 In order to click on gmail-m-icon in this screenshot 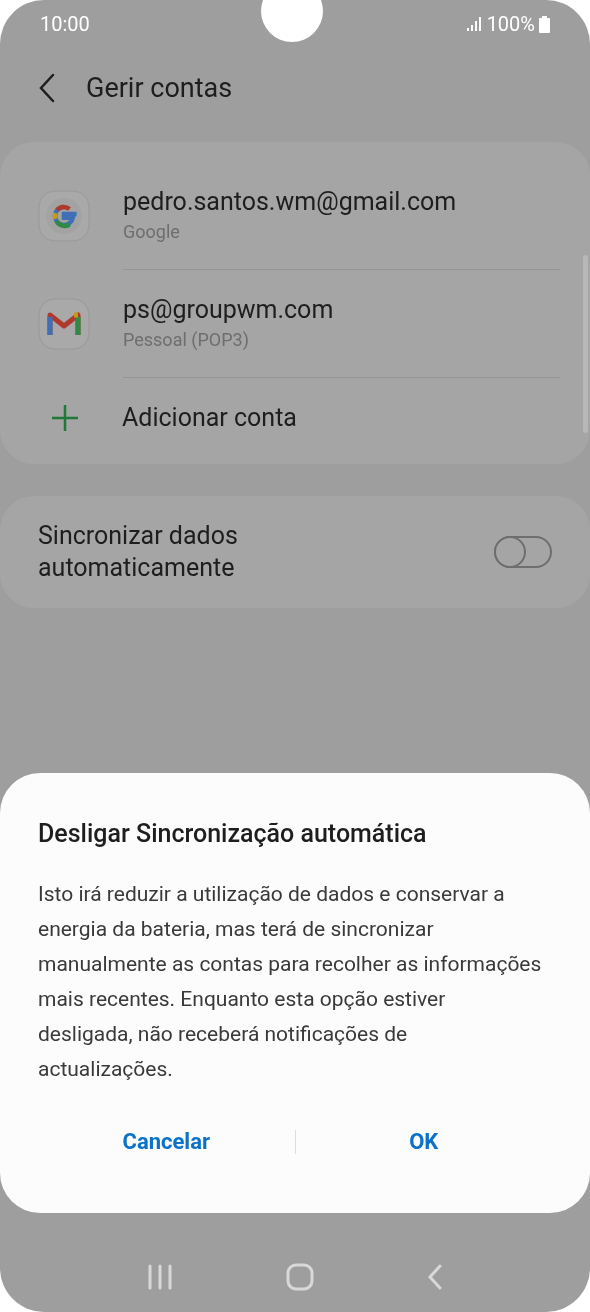, I will do `click(64, 324)`.